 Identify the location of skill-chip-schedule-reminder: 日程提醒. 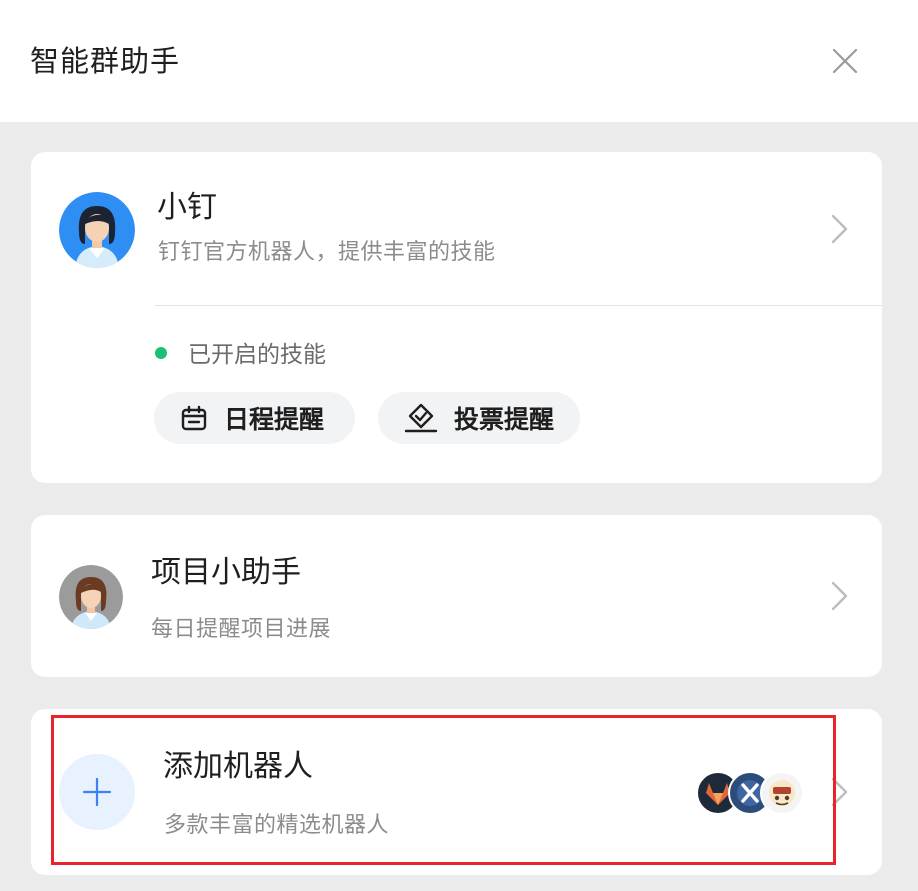
(254, 418).